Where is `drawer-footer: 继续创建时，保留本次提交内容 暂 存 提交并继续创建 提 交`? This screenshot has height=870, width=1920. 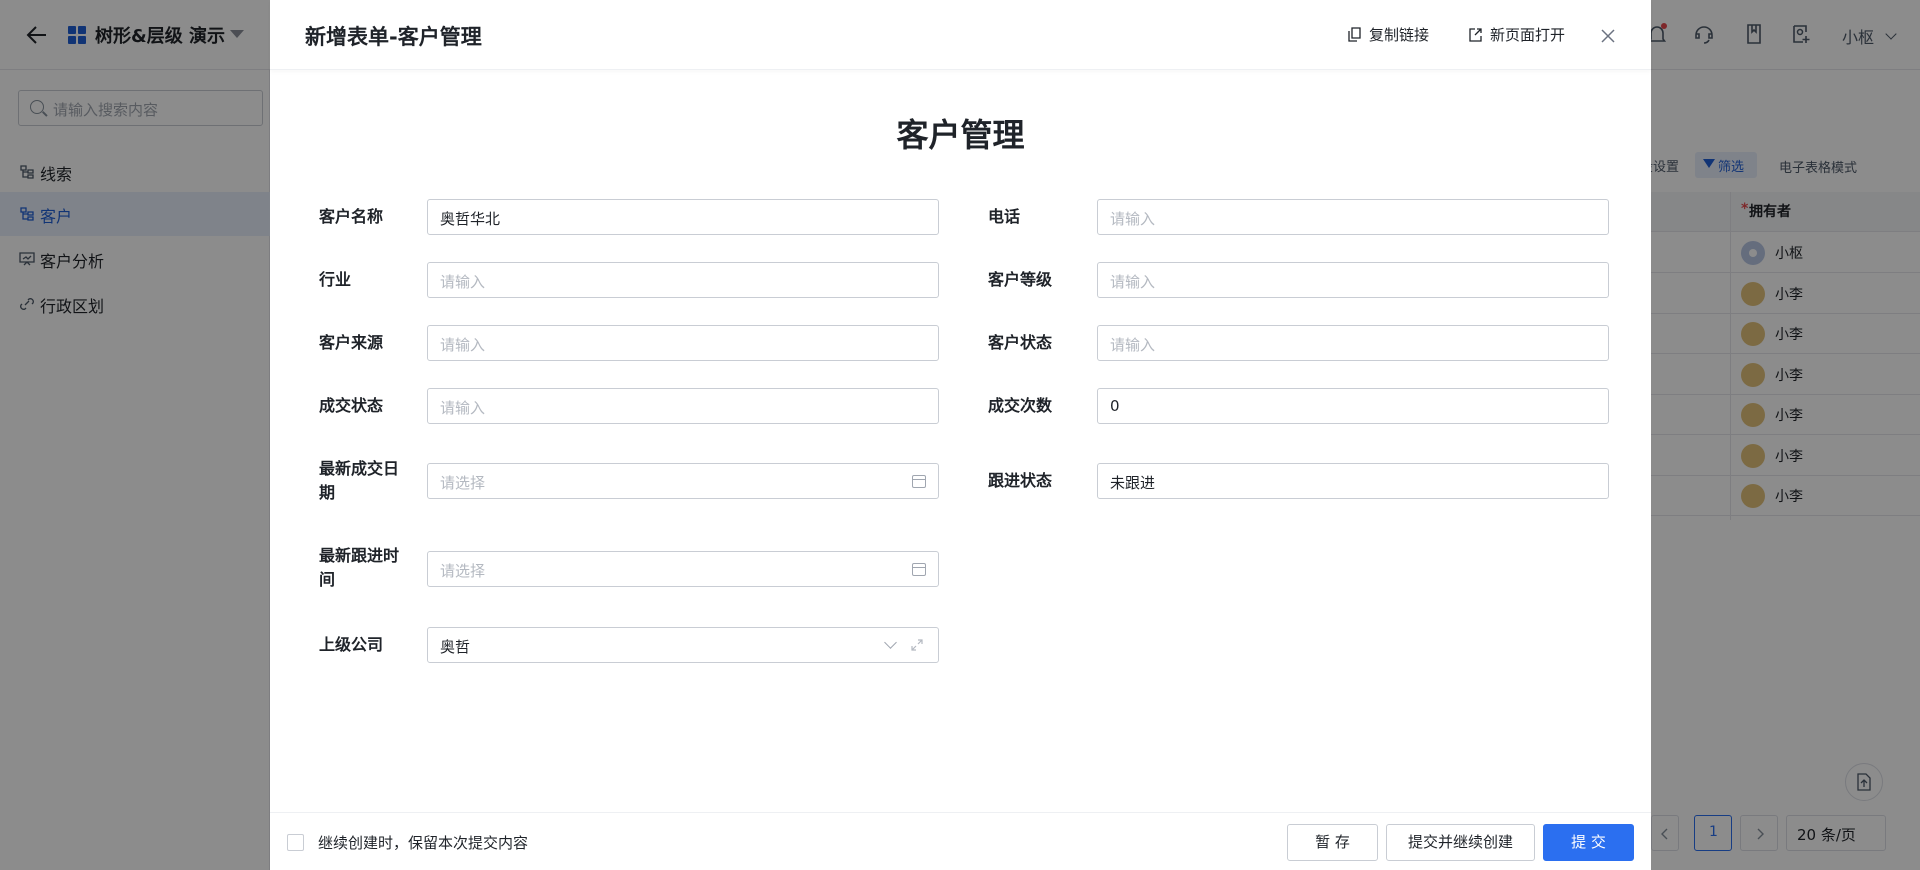 drawer-footer: 继续创建时，保留本次提交内容 暂 存 提交并继续创建 提 交 is located at coordinates (960, 841).